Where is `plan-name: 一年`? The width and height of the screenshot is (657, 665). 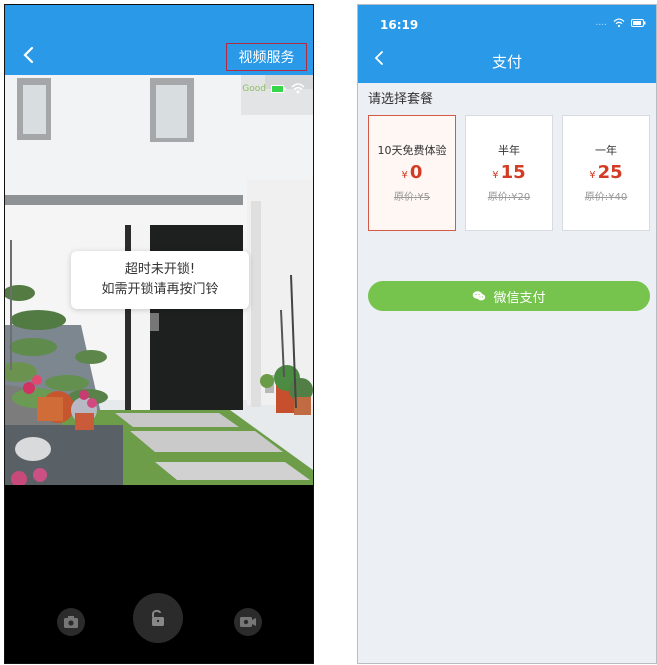 plan-name: 一年 is located at coordinates (606, 150).